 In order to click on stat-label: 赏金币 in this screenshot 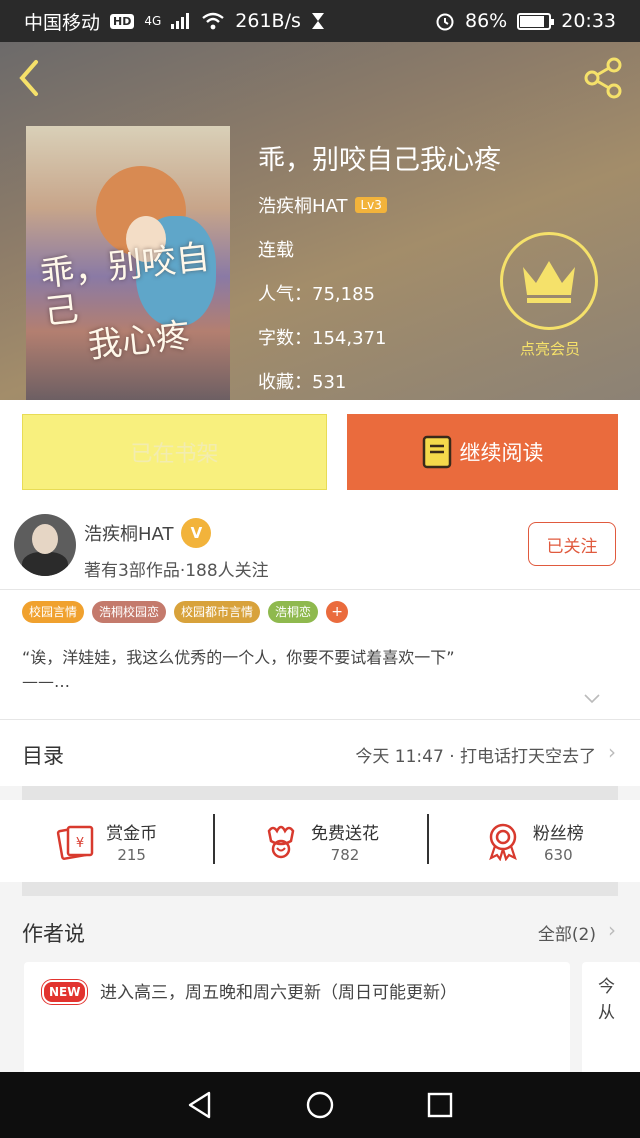, I will do `click(132, 833)`.